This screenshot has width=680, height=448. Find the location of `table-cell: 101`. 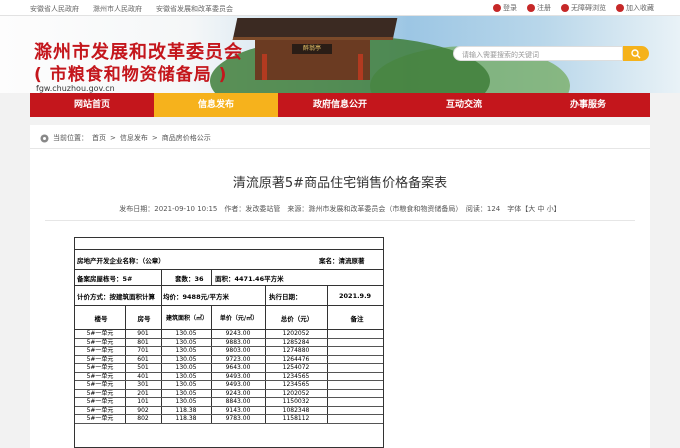

table-cell: 101 is located at coordinates (143, 401).